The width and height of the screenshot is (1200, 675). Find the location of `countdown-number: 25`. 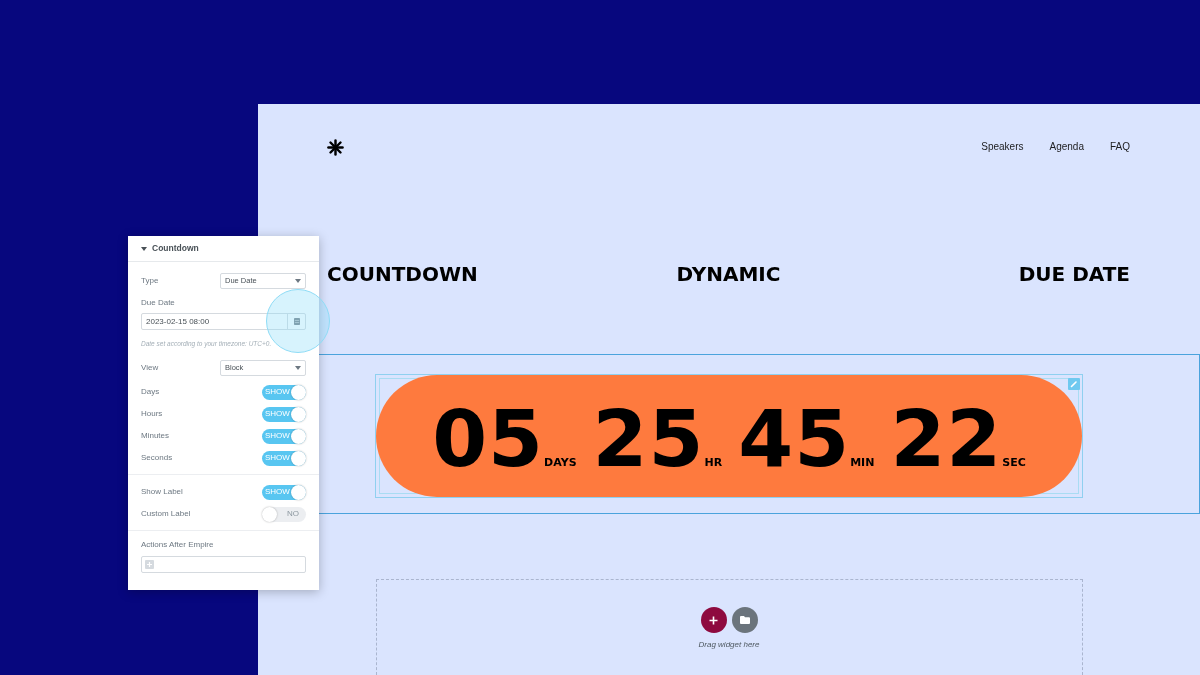

countdown-number: 25 is located at coordinates (648, 439).